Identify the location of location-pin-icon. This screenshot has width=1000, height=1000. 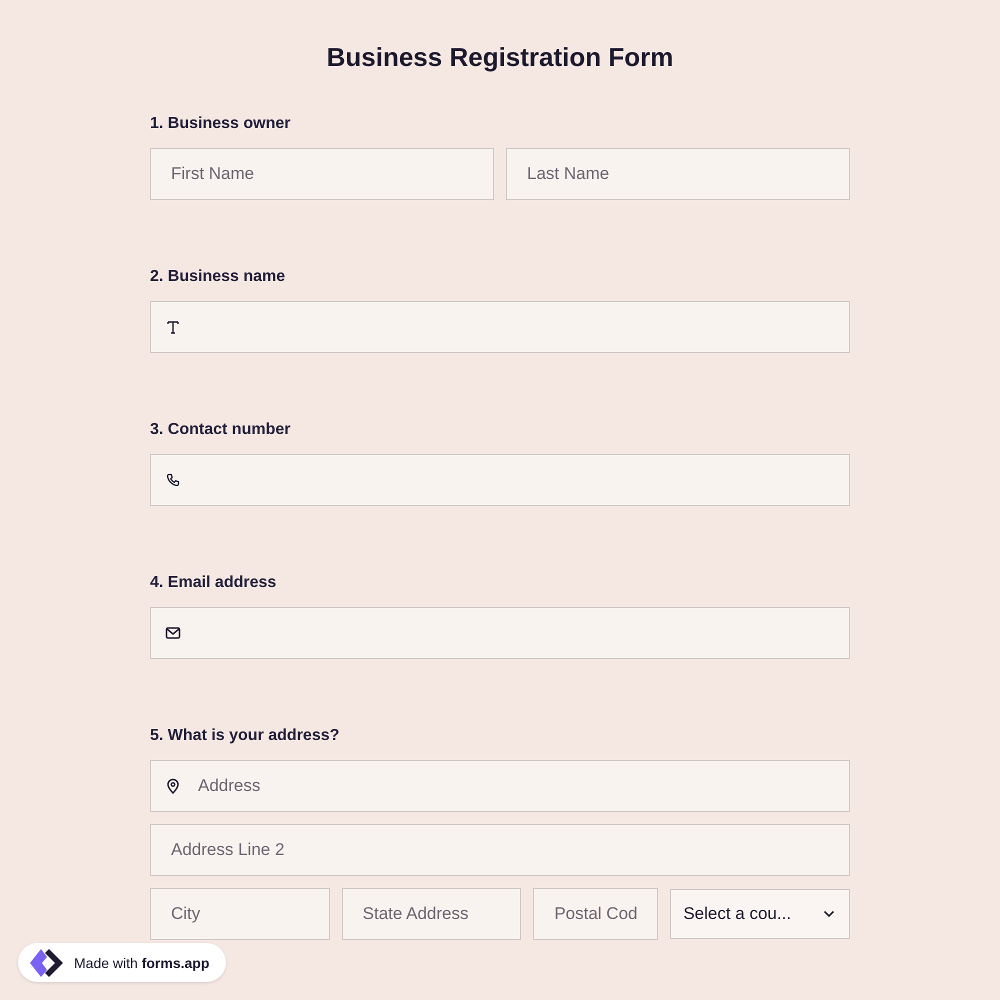
(173, 786).